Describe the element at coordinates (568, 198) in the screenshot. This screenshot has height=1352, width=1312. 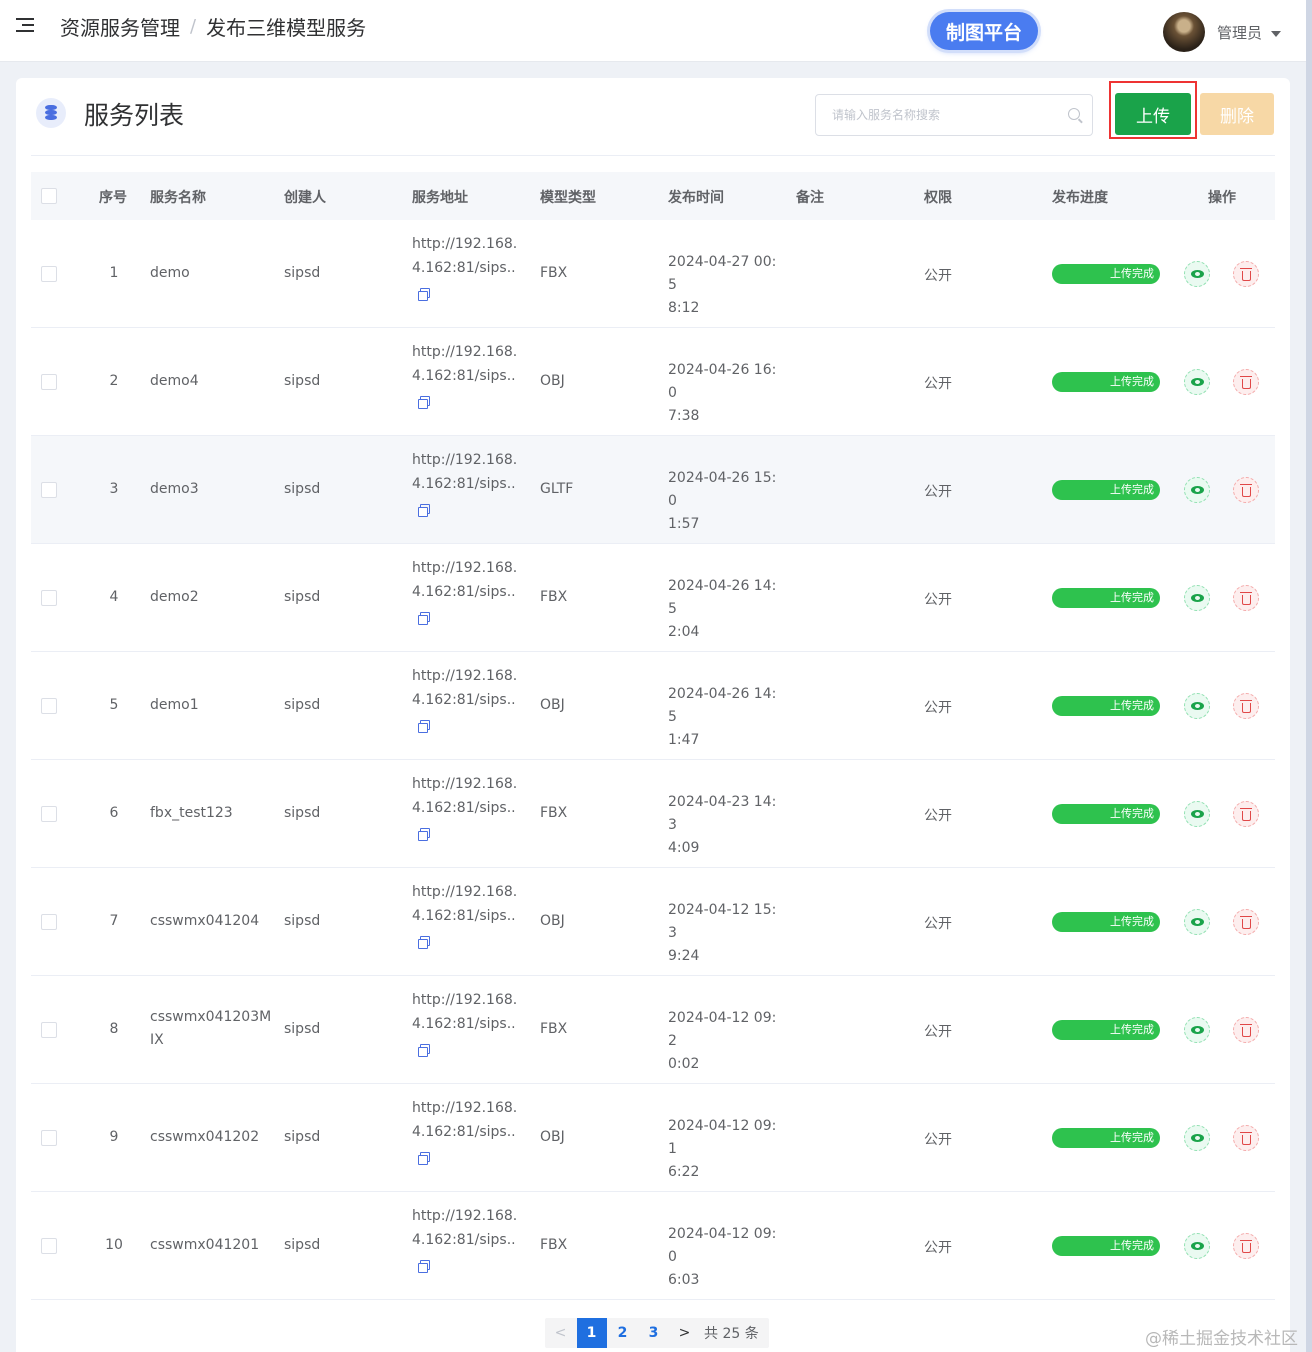
I see `col-model-type: 模型类型` at that location.